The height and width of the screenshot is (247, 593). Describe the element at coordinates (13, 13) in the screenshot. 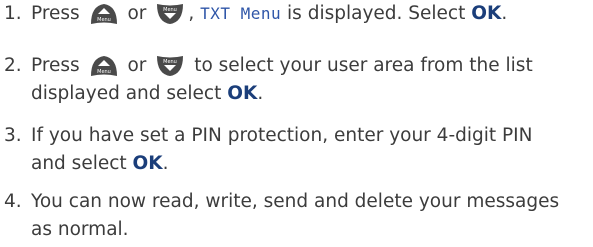

I see `step-number: 1.` at that location.